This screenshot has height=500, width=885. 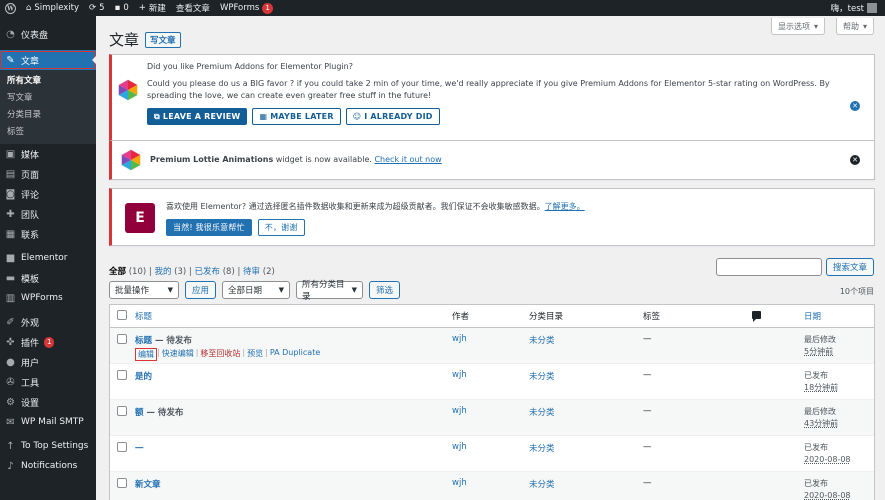 I want to click on check-it-out-link: Check it out now, so click(x=407, y=159).